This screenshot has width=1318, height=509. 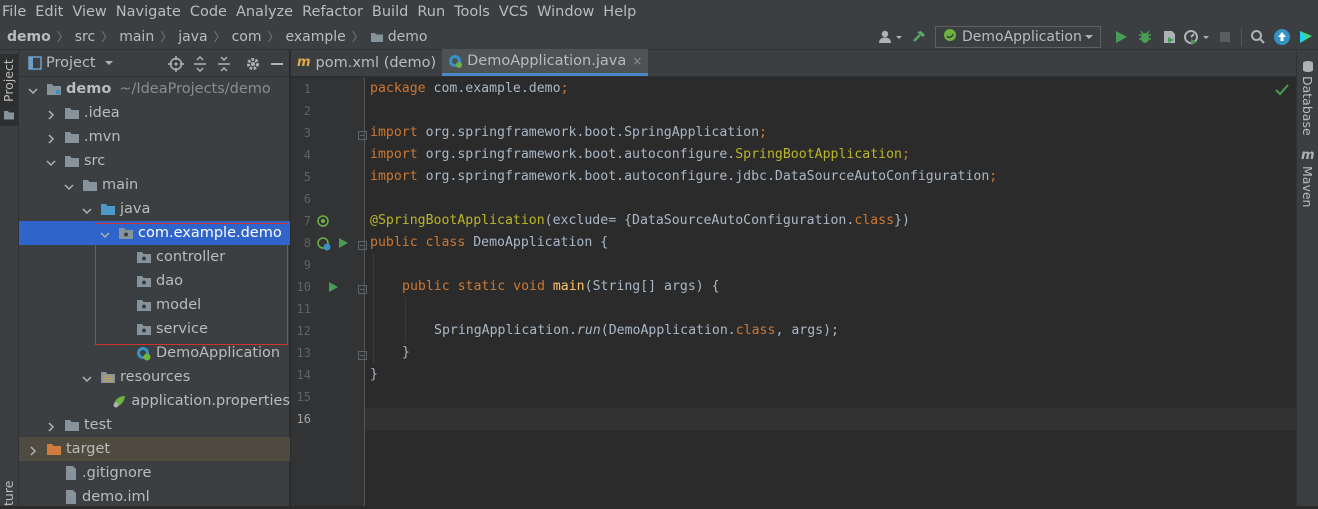 I want to click on tab-demo-application: DemoApplication.java ×, so click(x=545, y=62).